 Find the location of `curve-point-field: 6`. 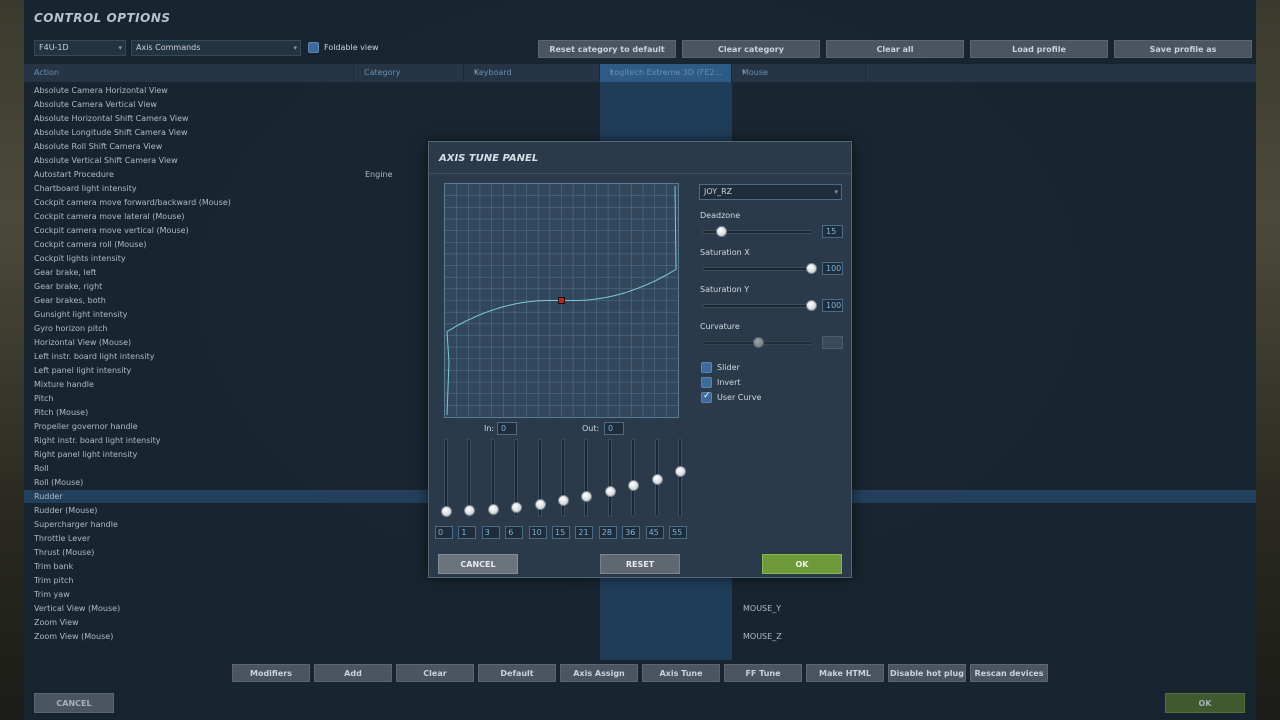

curve-point-field: 6 is located at coordinates (514, 532).